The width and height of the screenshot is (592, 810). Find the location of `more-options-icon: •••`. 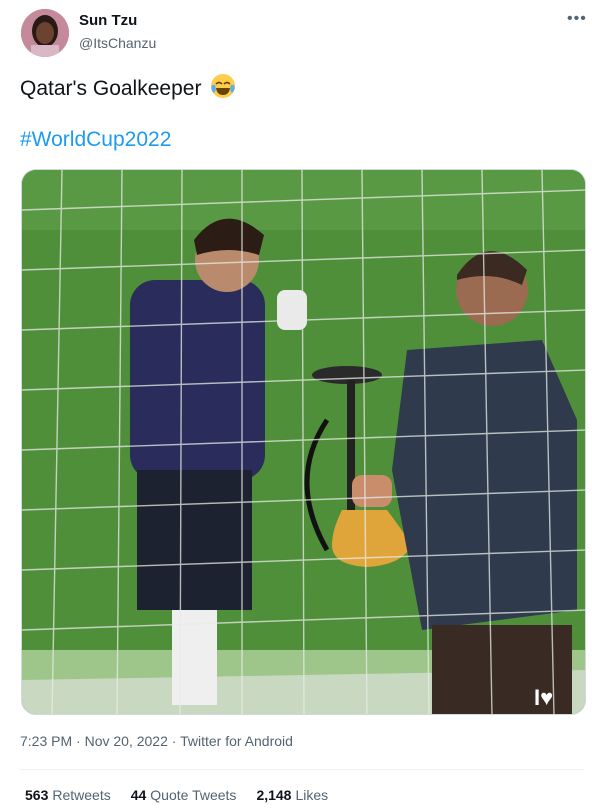

more-options-icon: ••• is located at coordinates (577, 19).